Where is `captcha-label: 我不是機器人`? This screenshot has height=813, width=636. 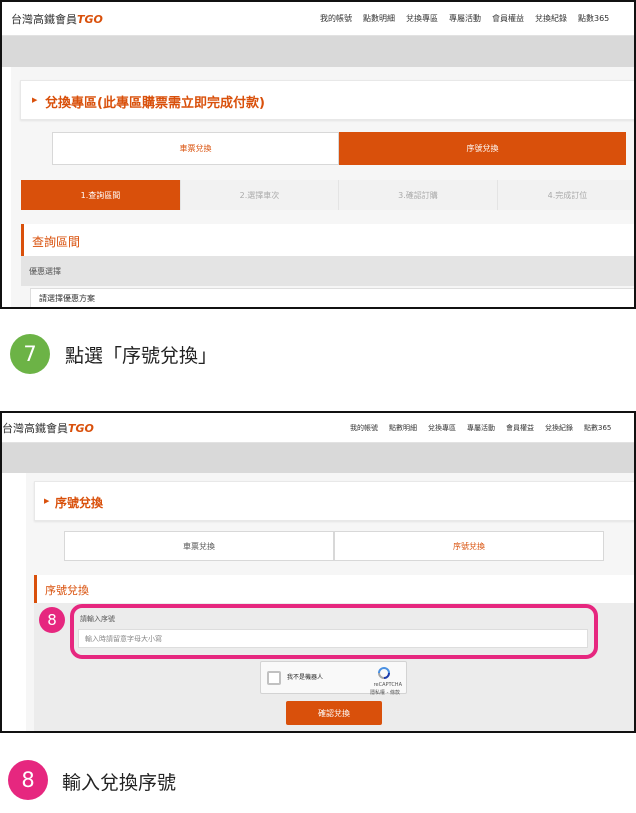
captcha-label: 我不是機器人 is located at coordinates (305, 677).